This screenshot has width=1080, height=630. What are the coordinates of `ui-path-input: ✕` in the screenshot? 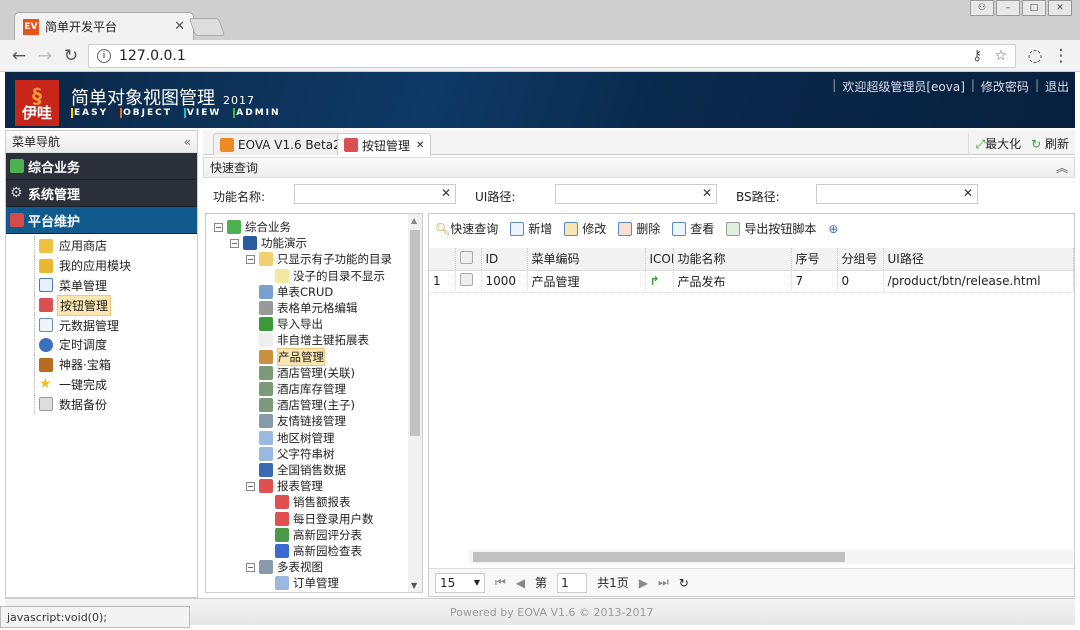 It's located at (636, 194).